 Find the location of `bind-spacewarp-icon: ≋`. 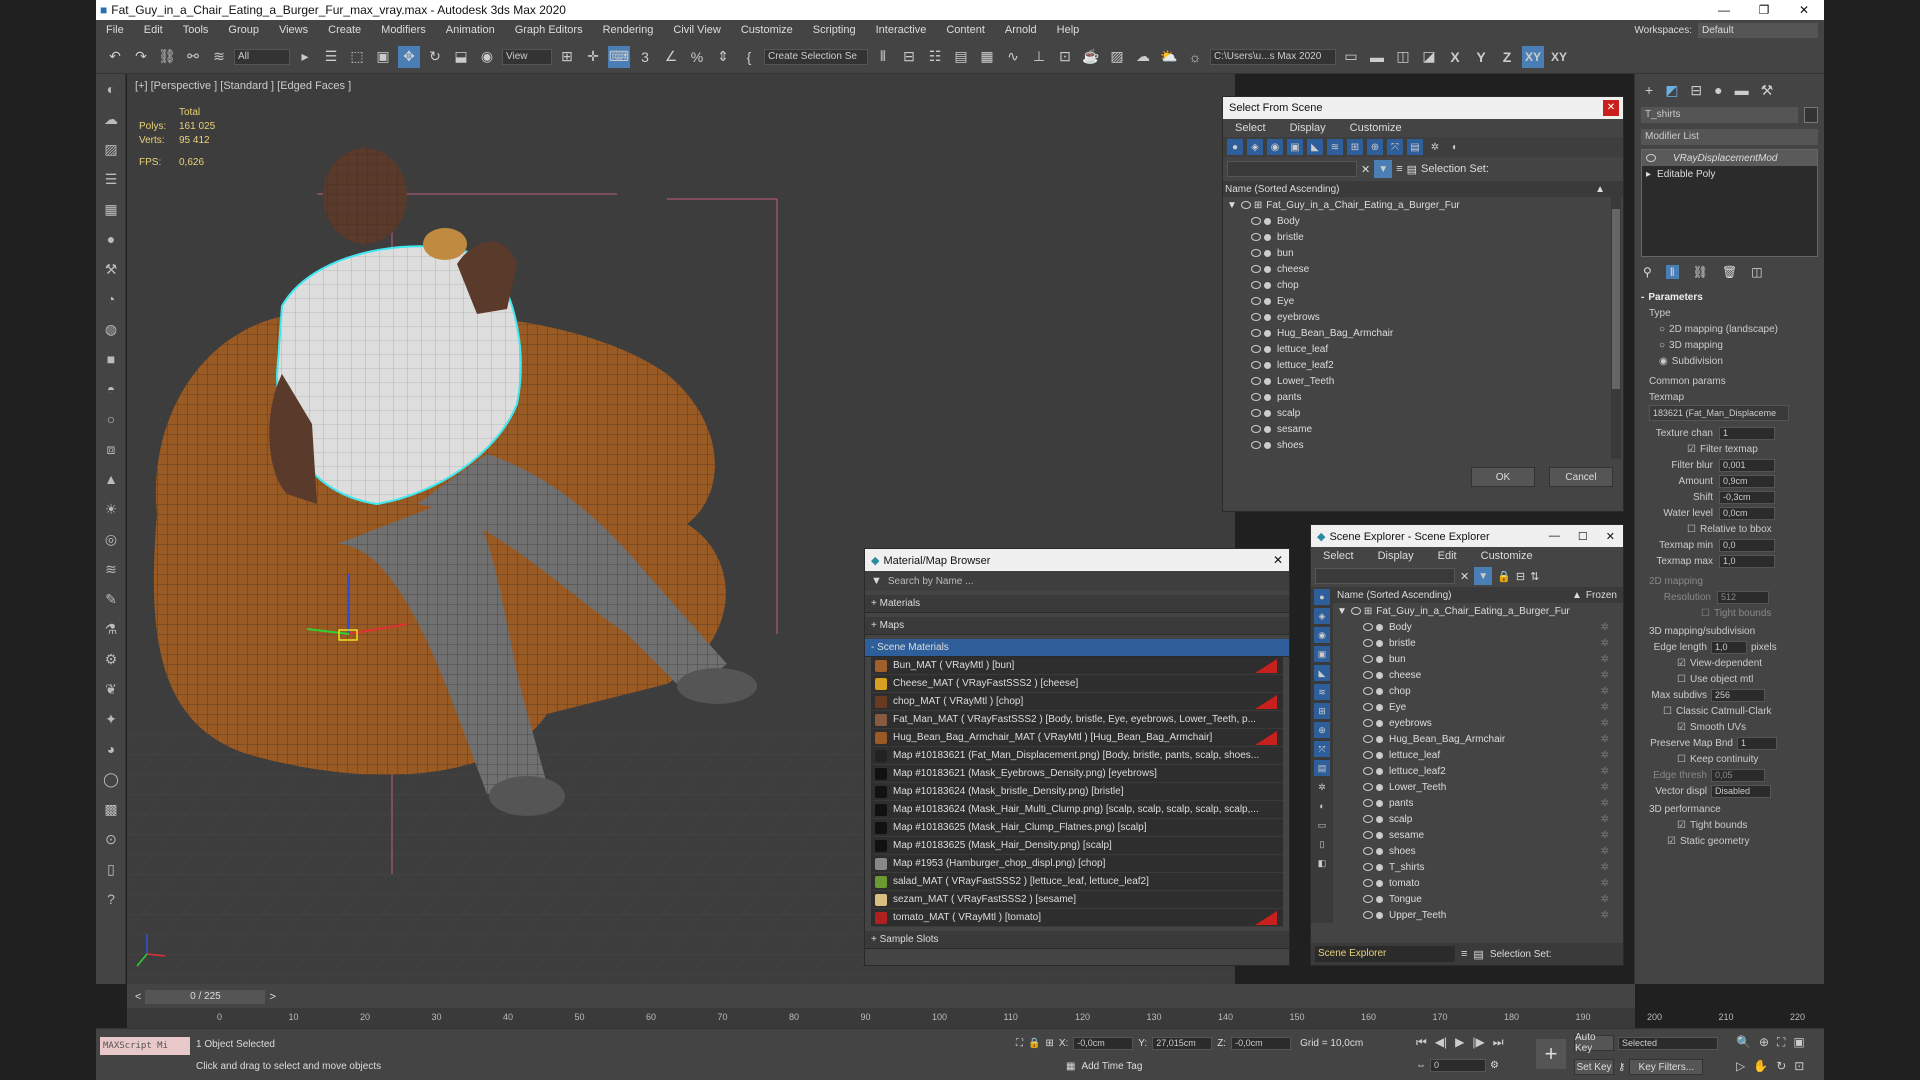

bind-spacewarp-icon: ≋ is located at coordinates (219, 57).